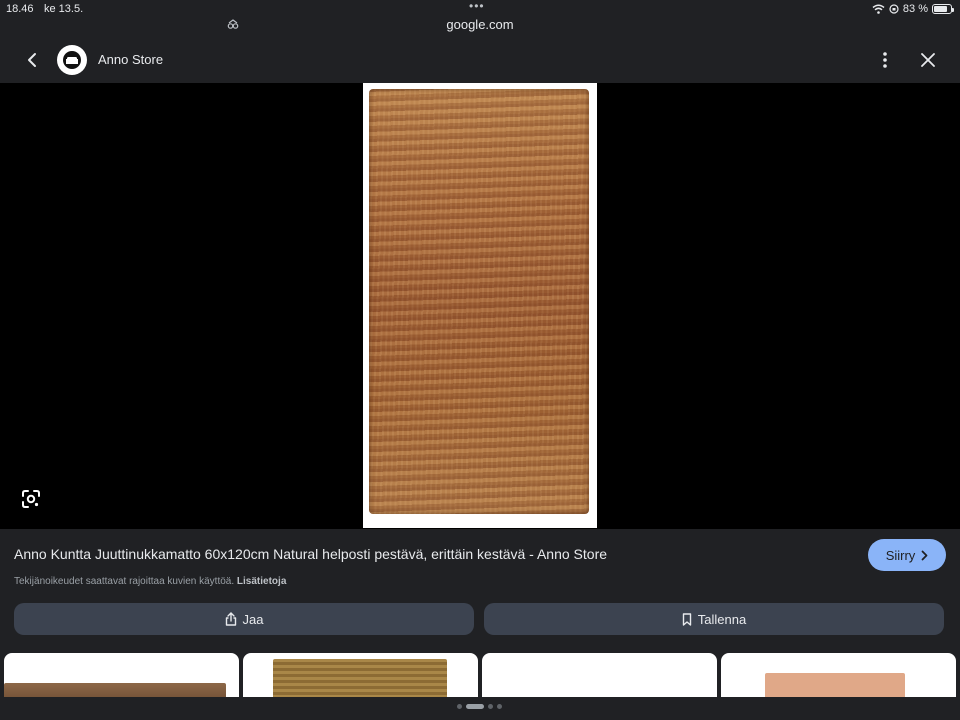  Describe the element at coordinates (480, 24) in the screenshot. I see `url-bar: google.com` at that location.